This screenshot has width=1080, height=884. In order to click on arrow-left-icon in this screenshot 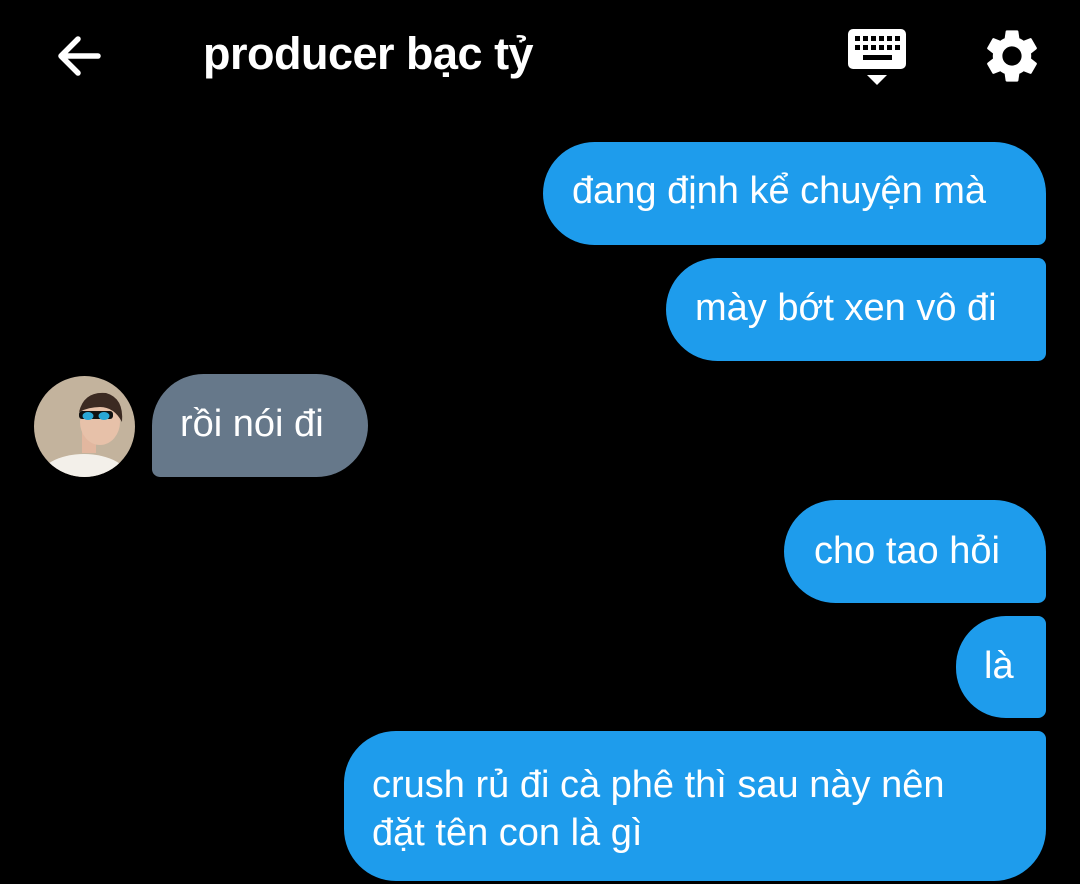, I will do `click(79, 56)`.